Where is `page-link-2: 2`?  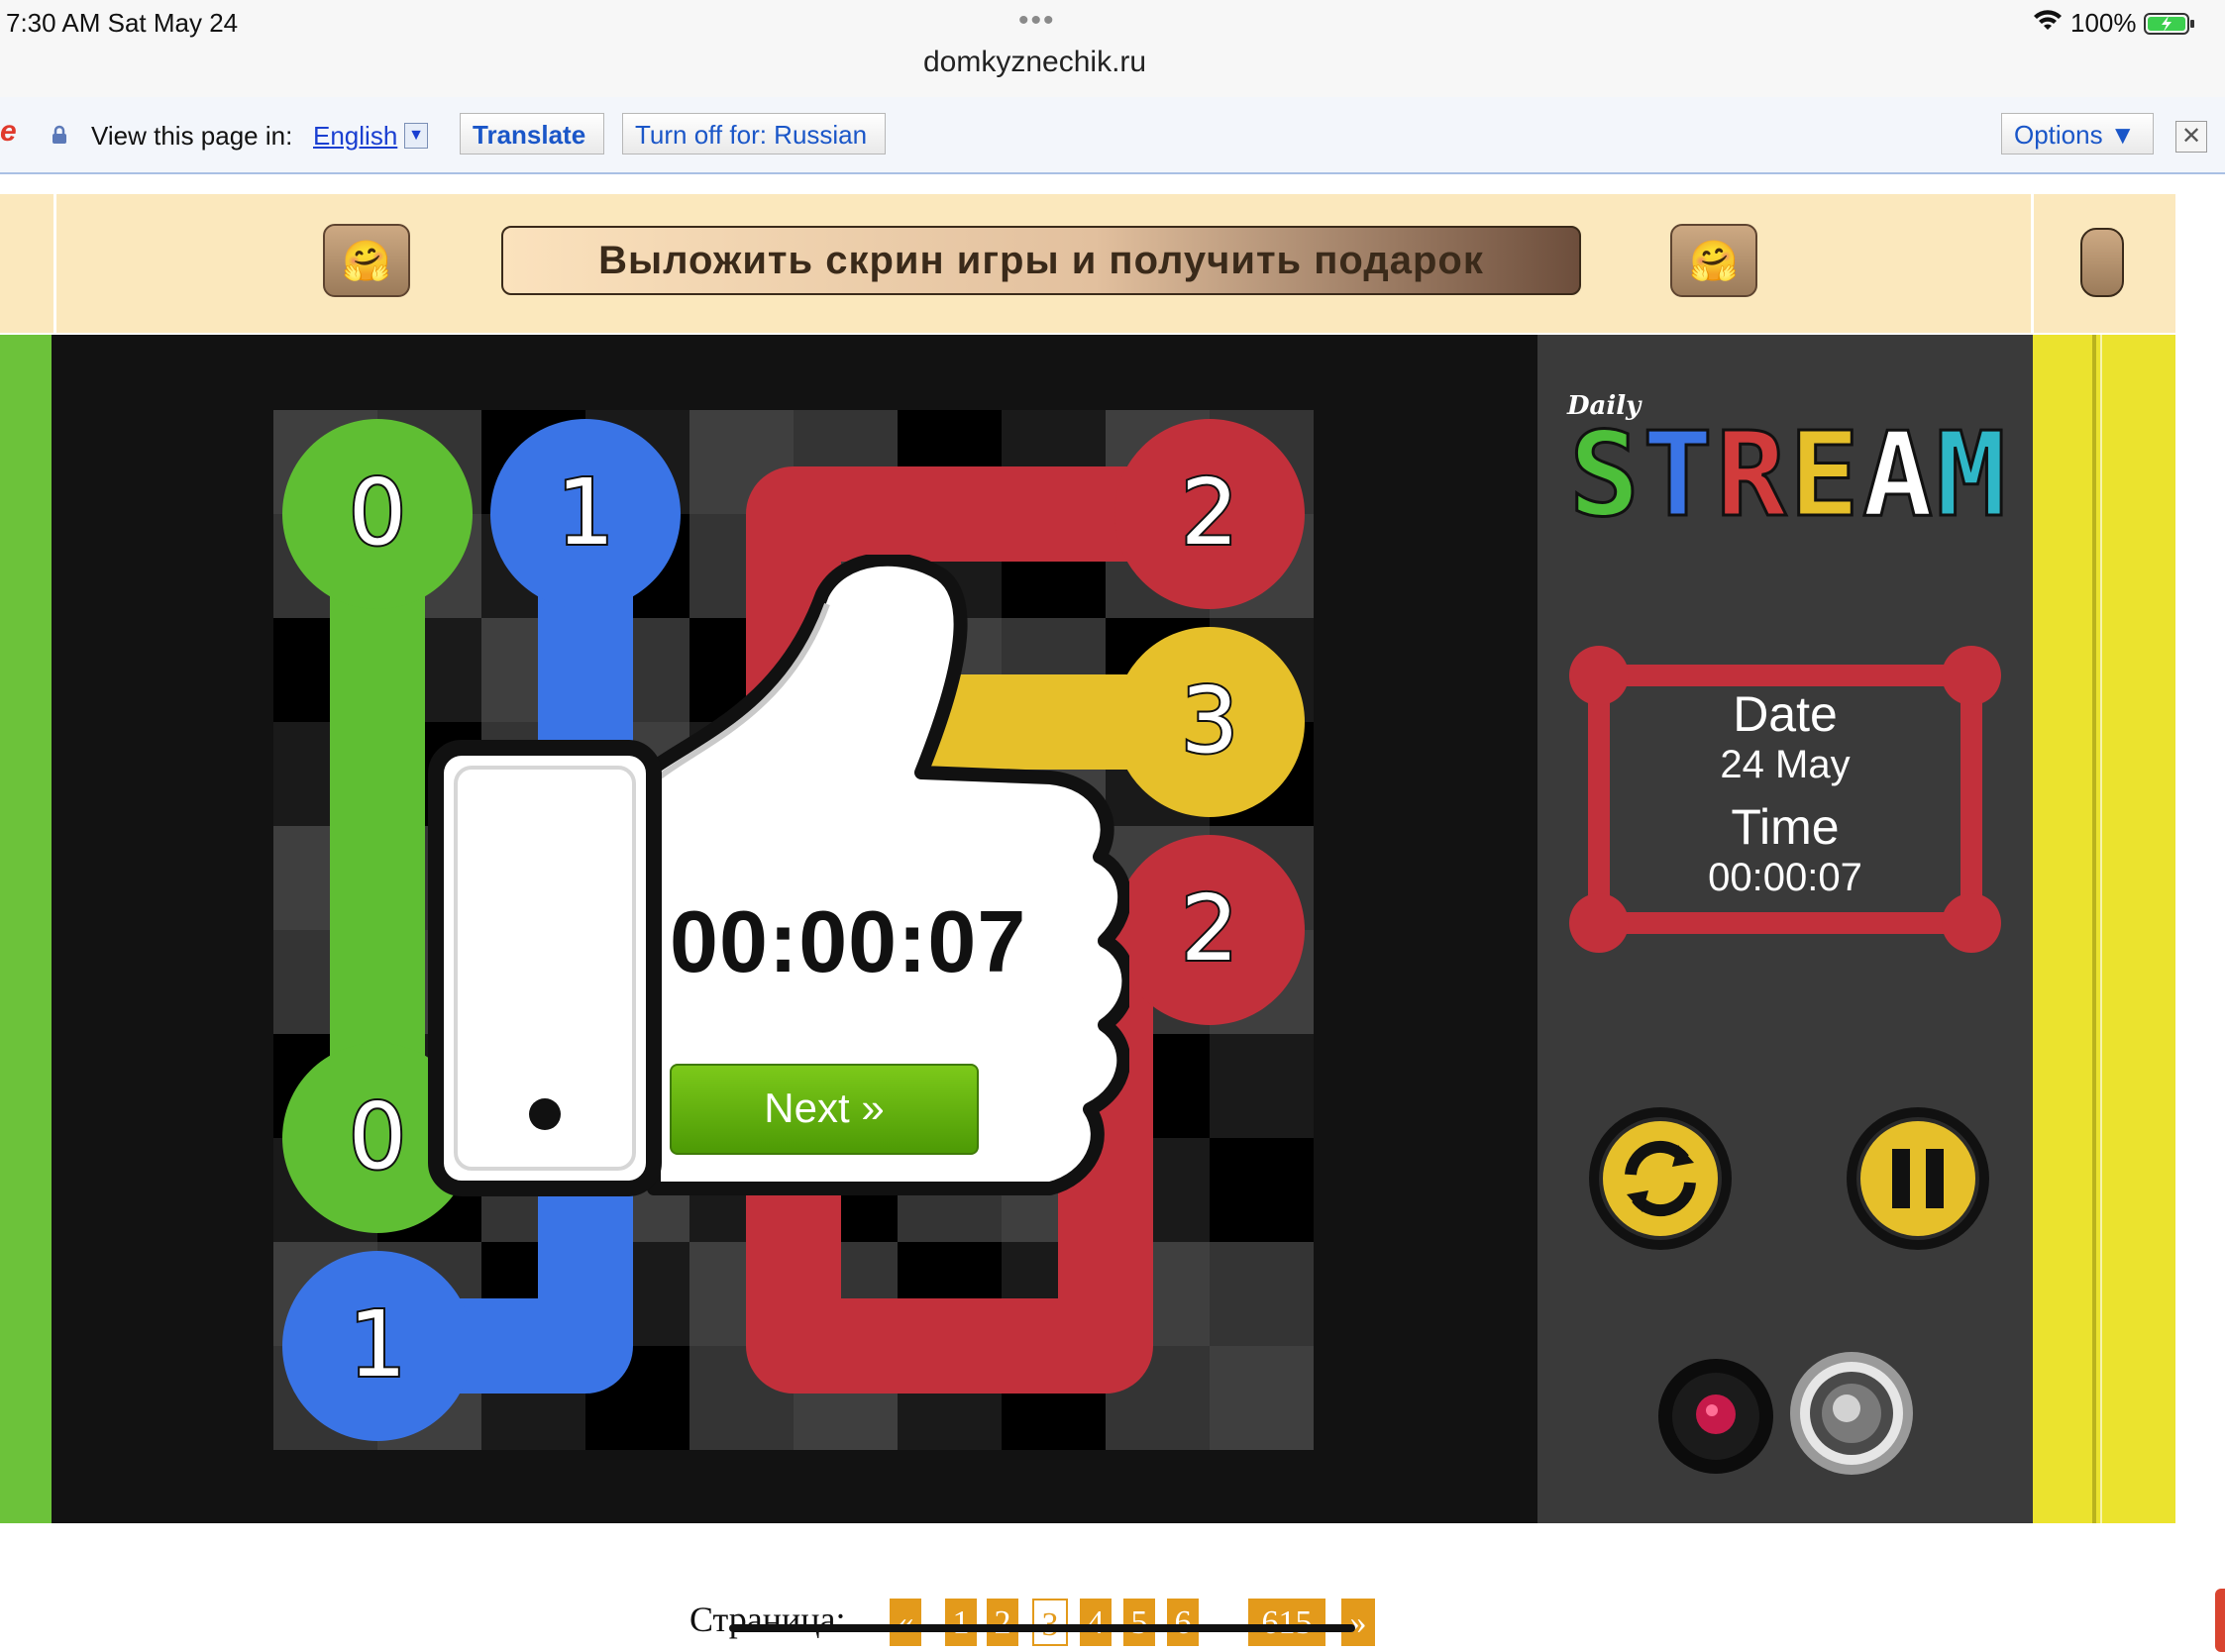
page-link-2: 2 is located at coordinates (1003, 1622).